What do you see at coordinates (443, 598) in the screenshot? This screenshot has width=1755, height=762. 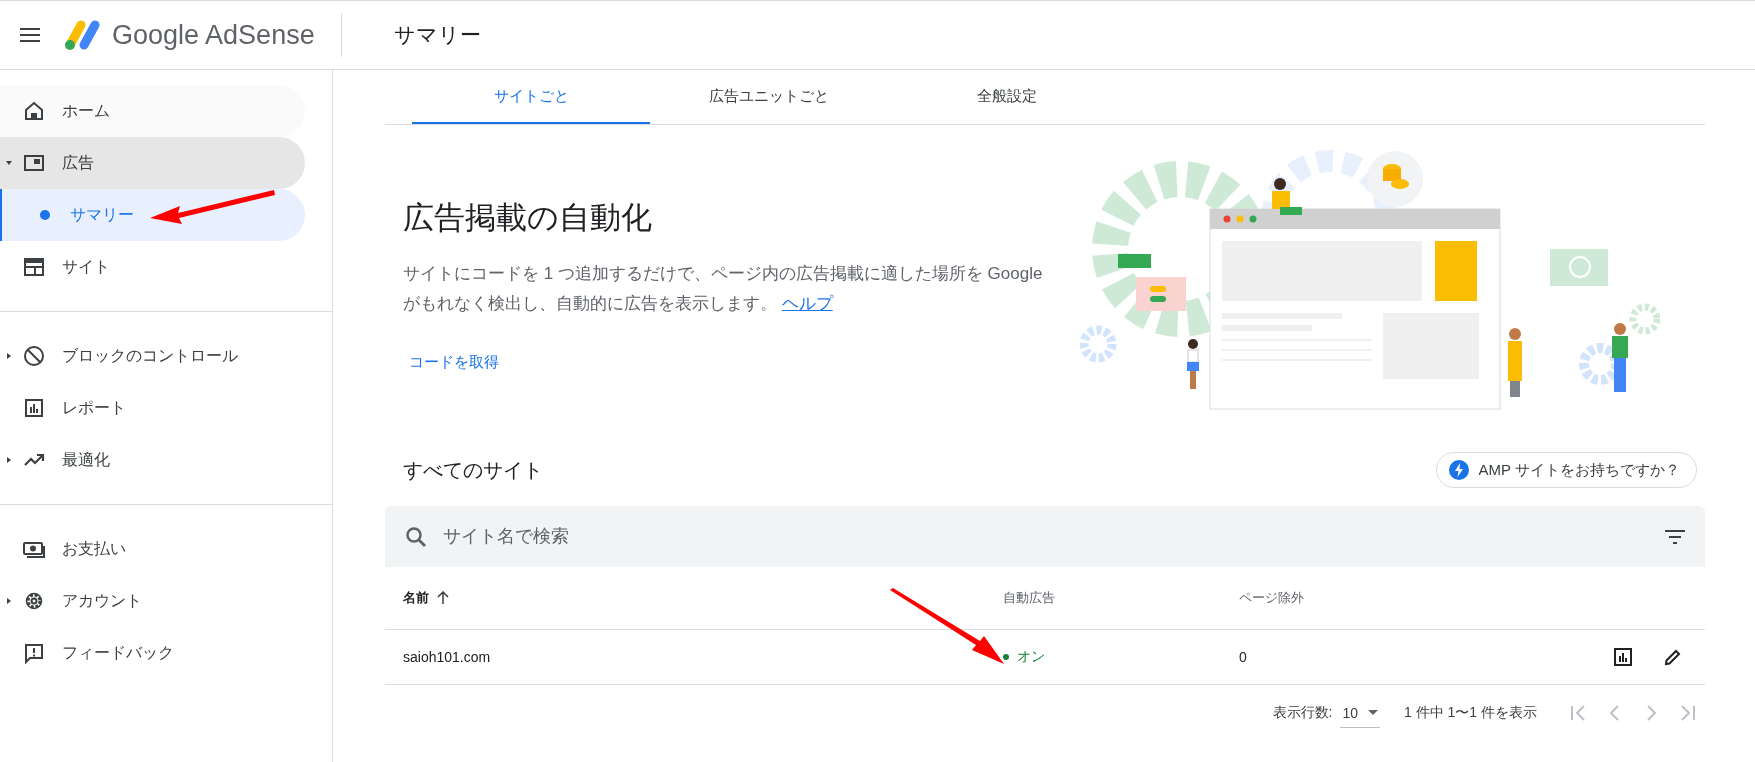 I see `sort-arrow-icon` at bounding box center [443, 598].